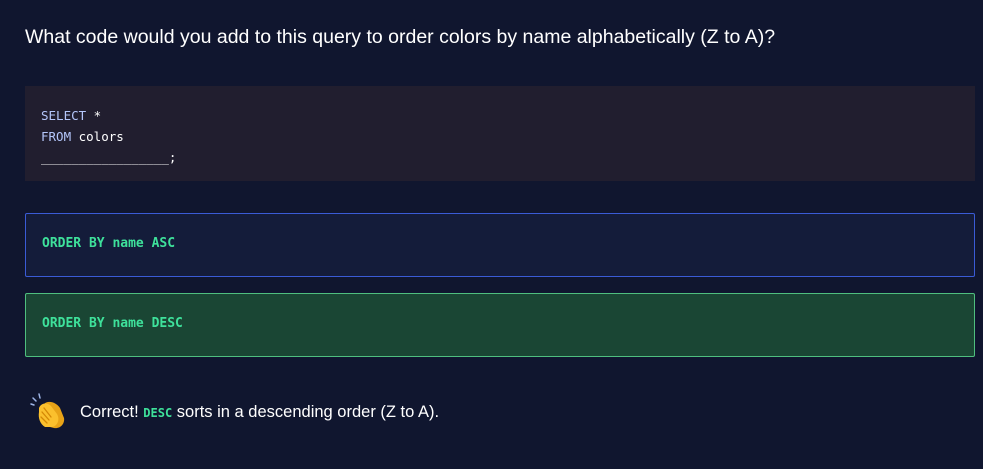  I want to click on from-keyword: FROM, so click(56, 136).